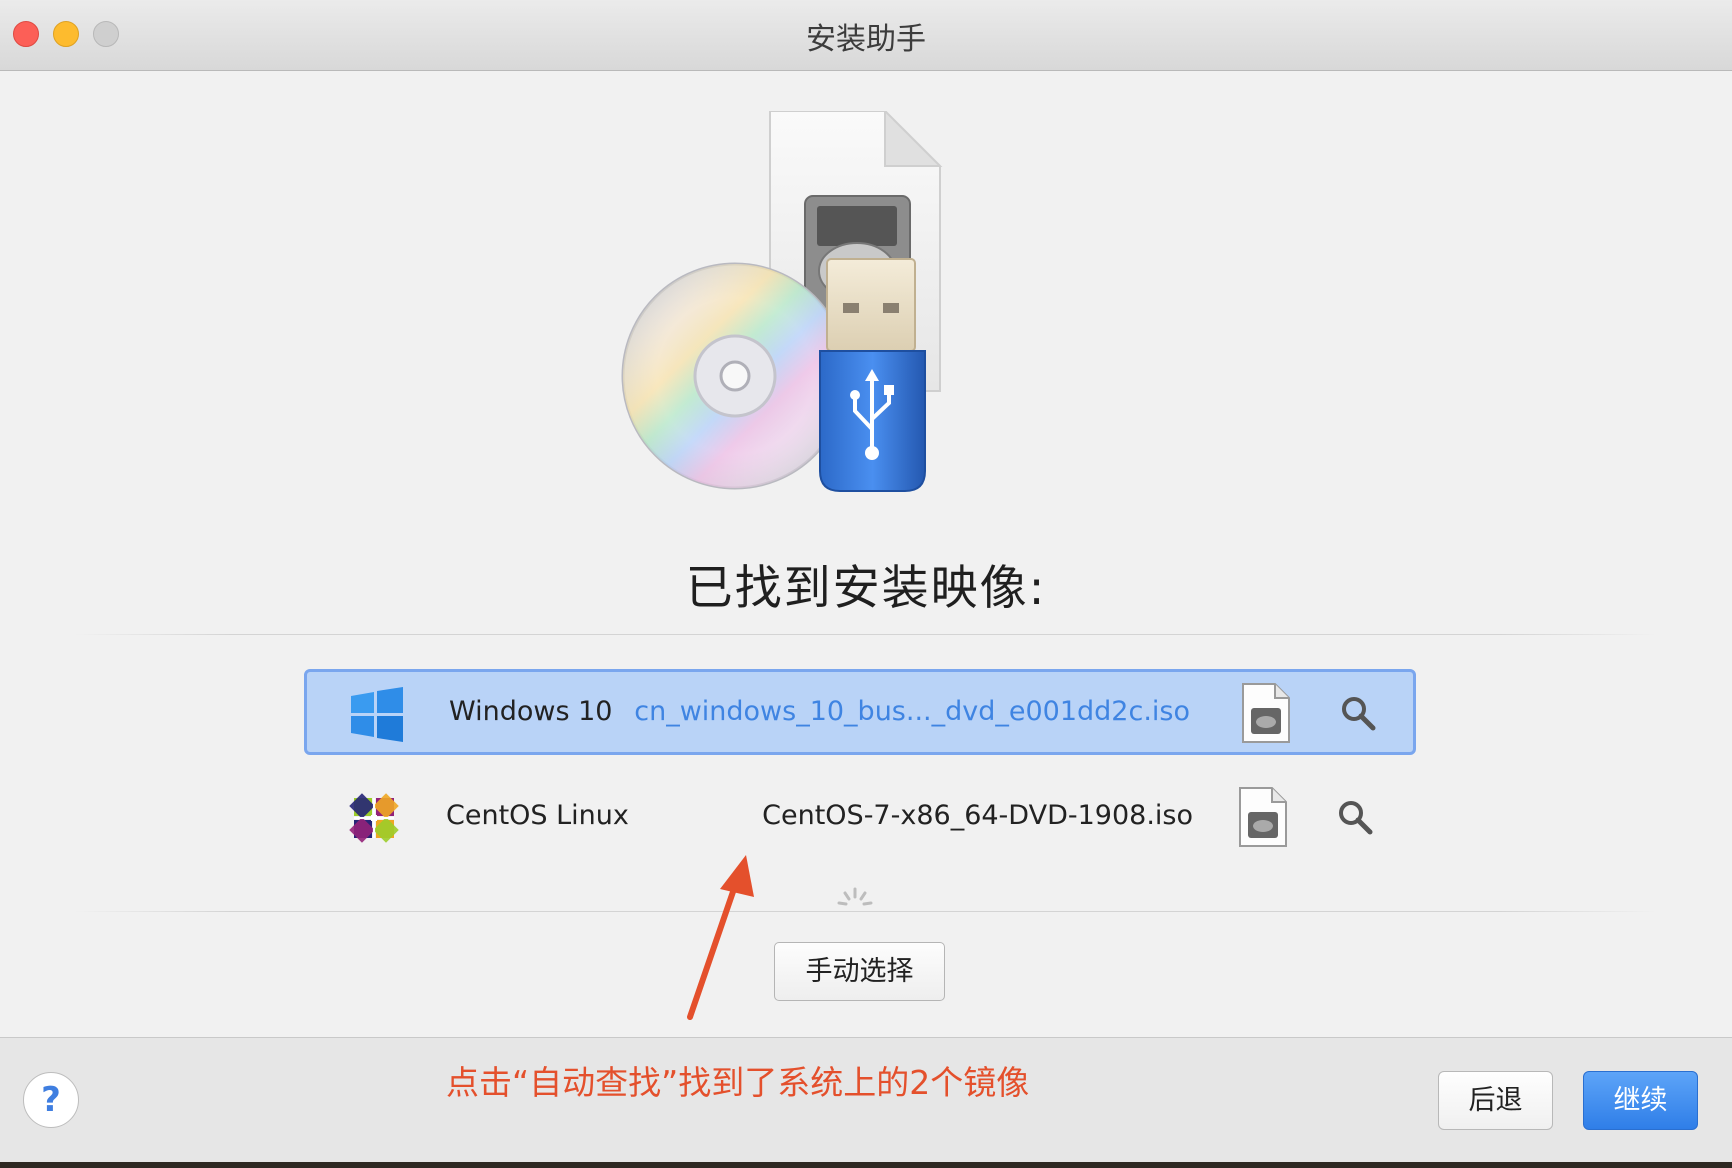 This screenshot has height=1168, width=1732. Describe the element at coordinates (977, 815) in the screenshot. I see `iso-filename: CentOS-7-x86_64-DVD-1908.iso` at that location.